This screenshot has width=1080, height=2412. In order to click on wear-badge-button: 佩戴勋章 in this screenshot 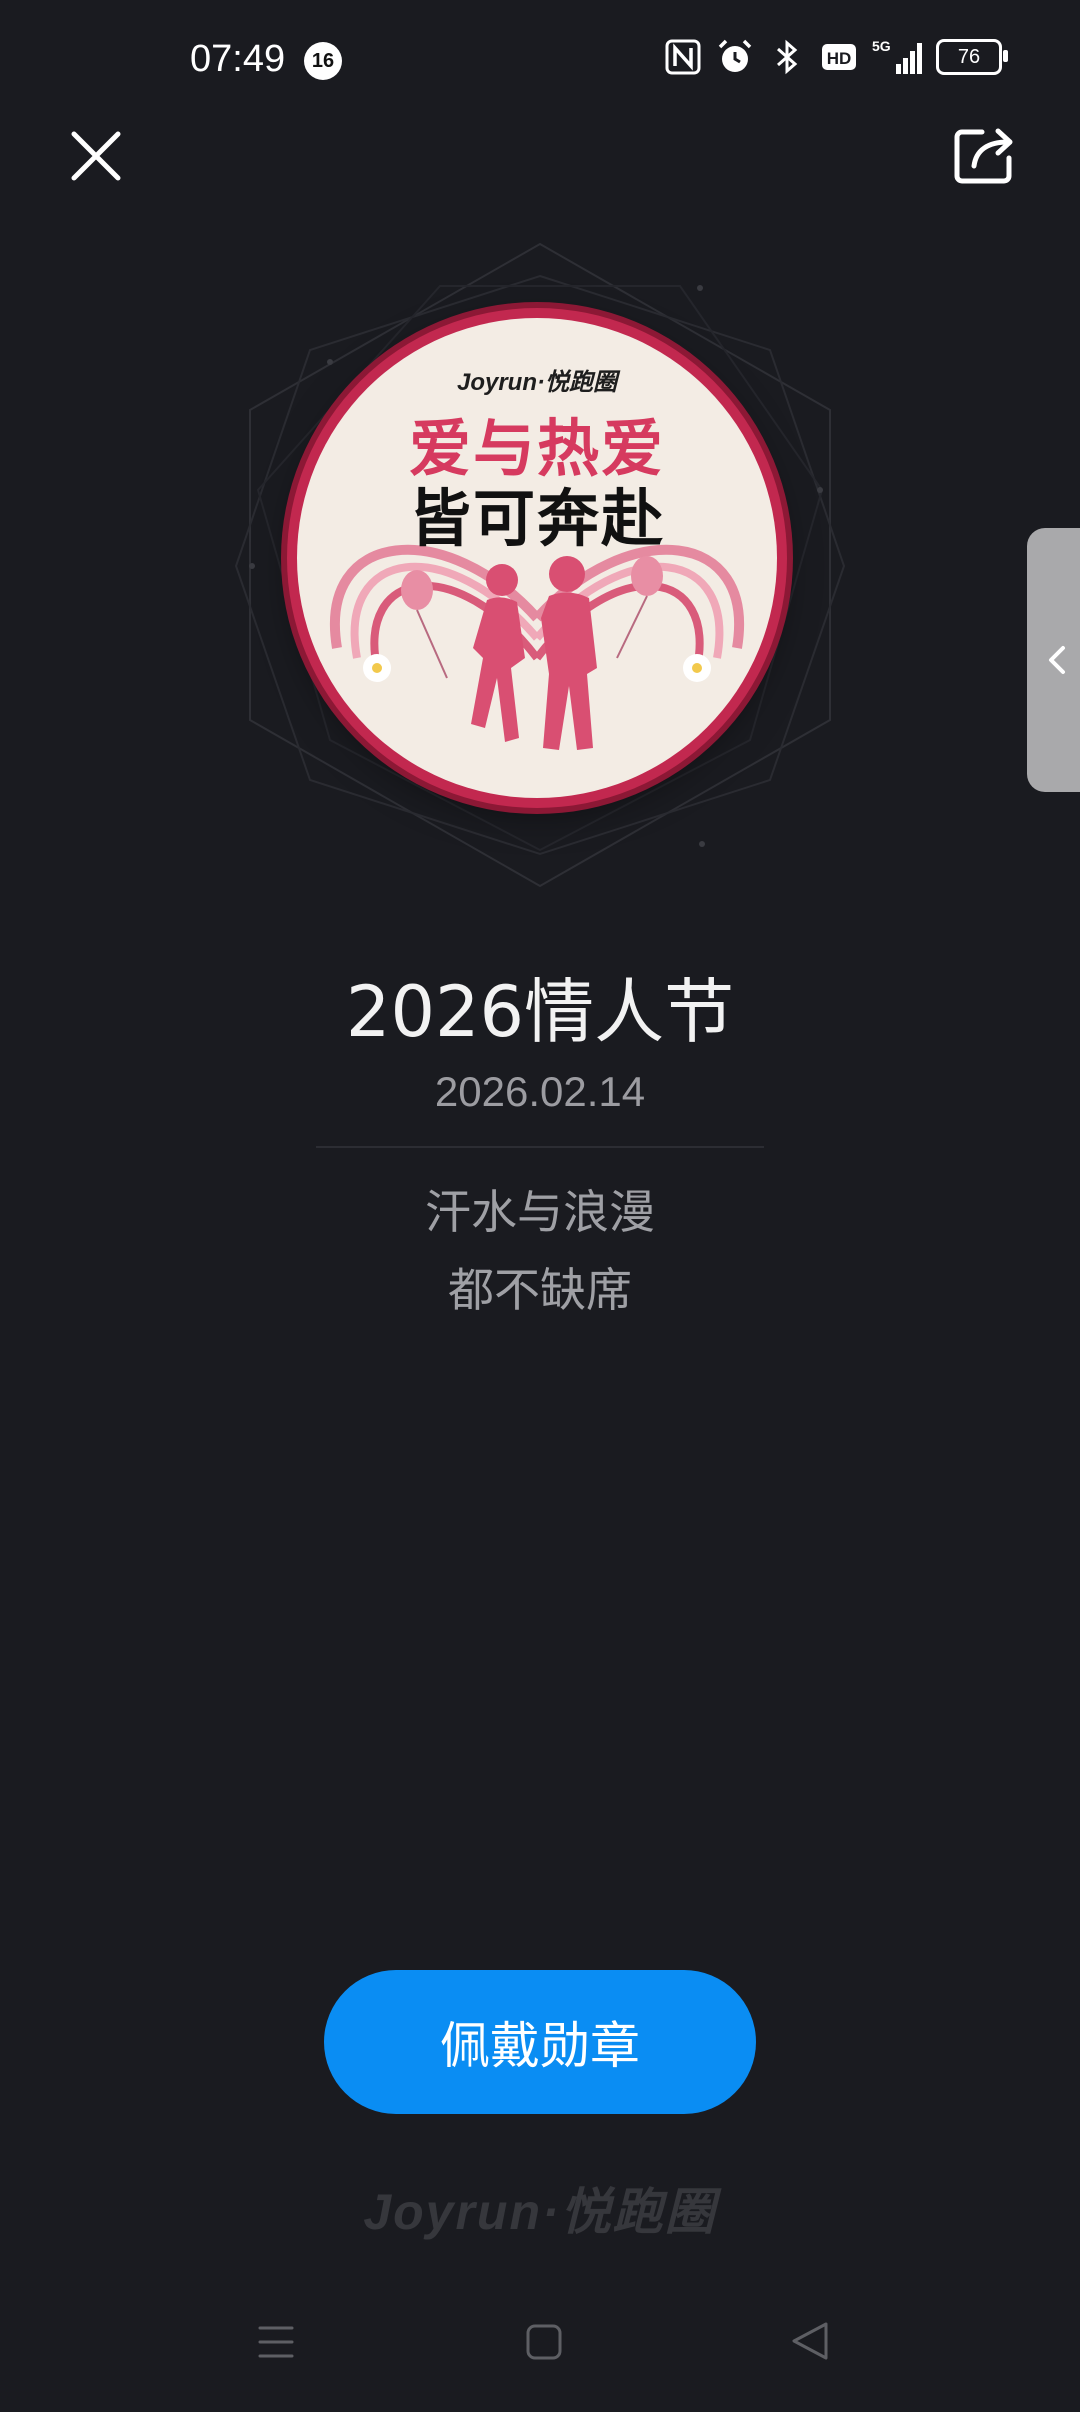, I will do `click(540, 2042)`.